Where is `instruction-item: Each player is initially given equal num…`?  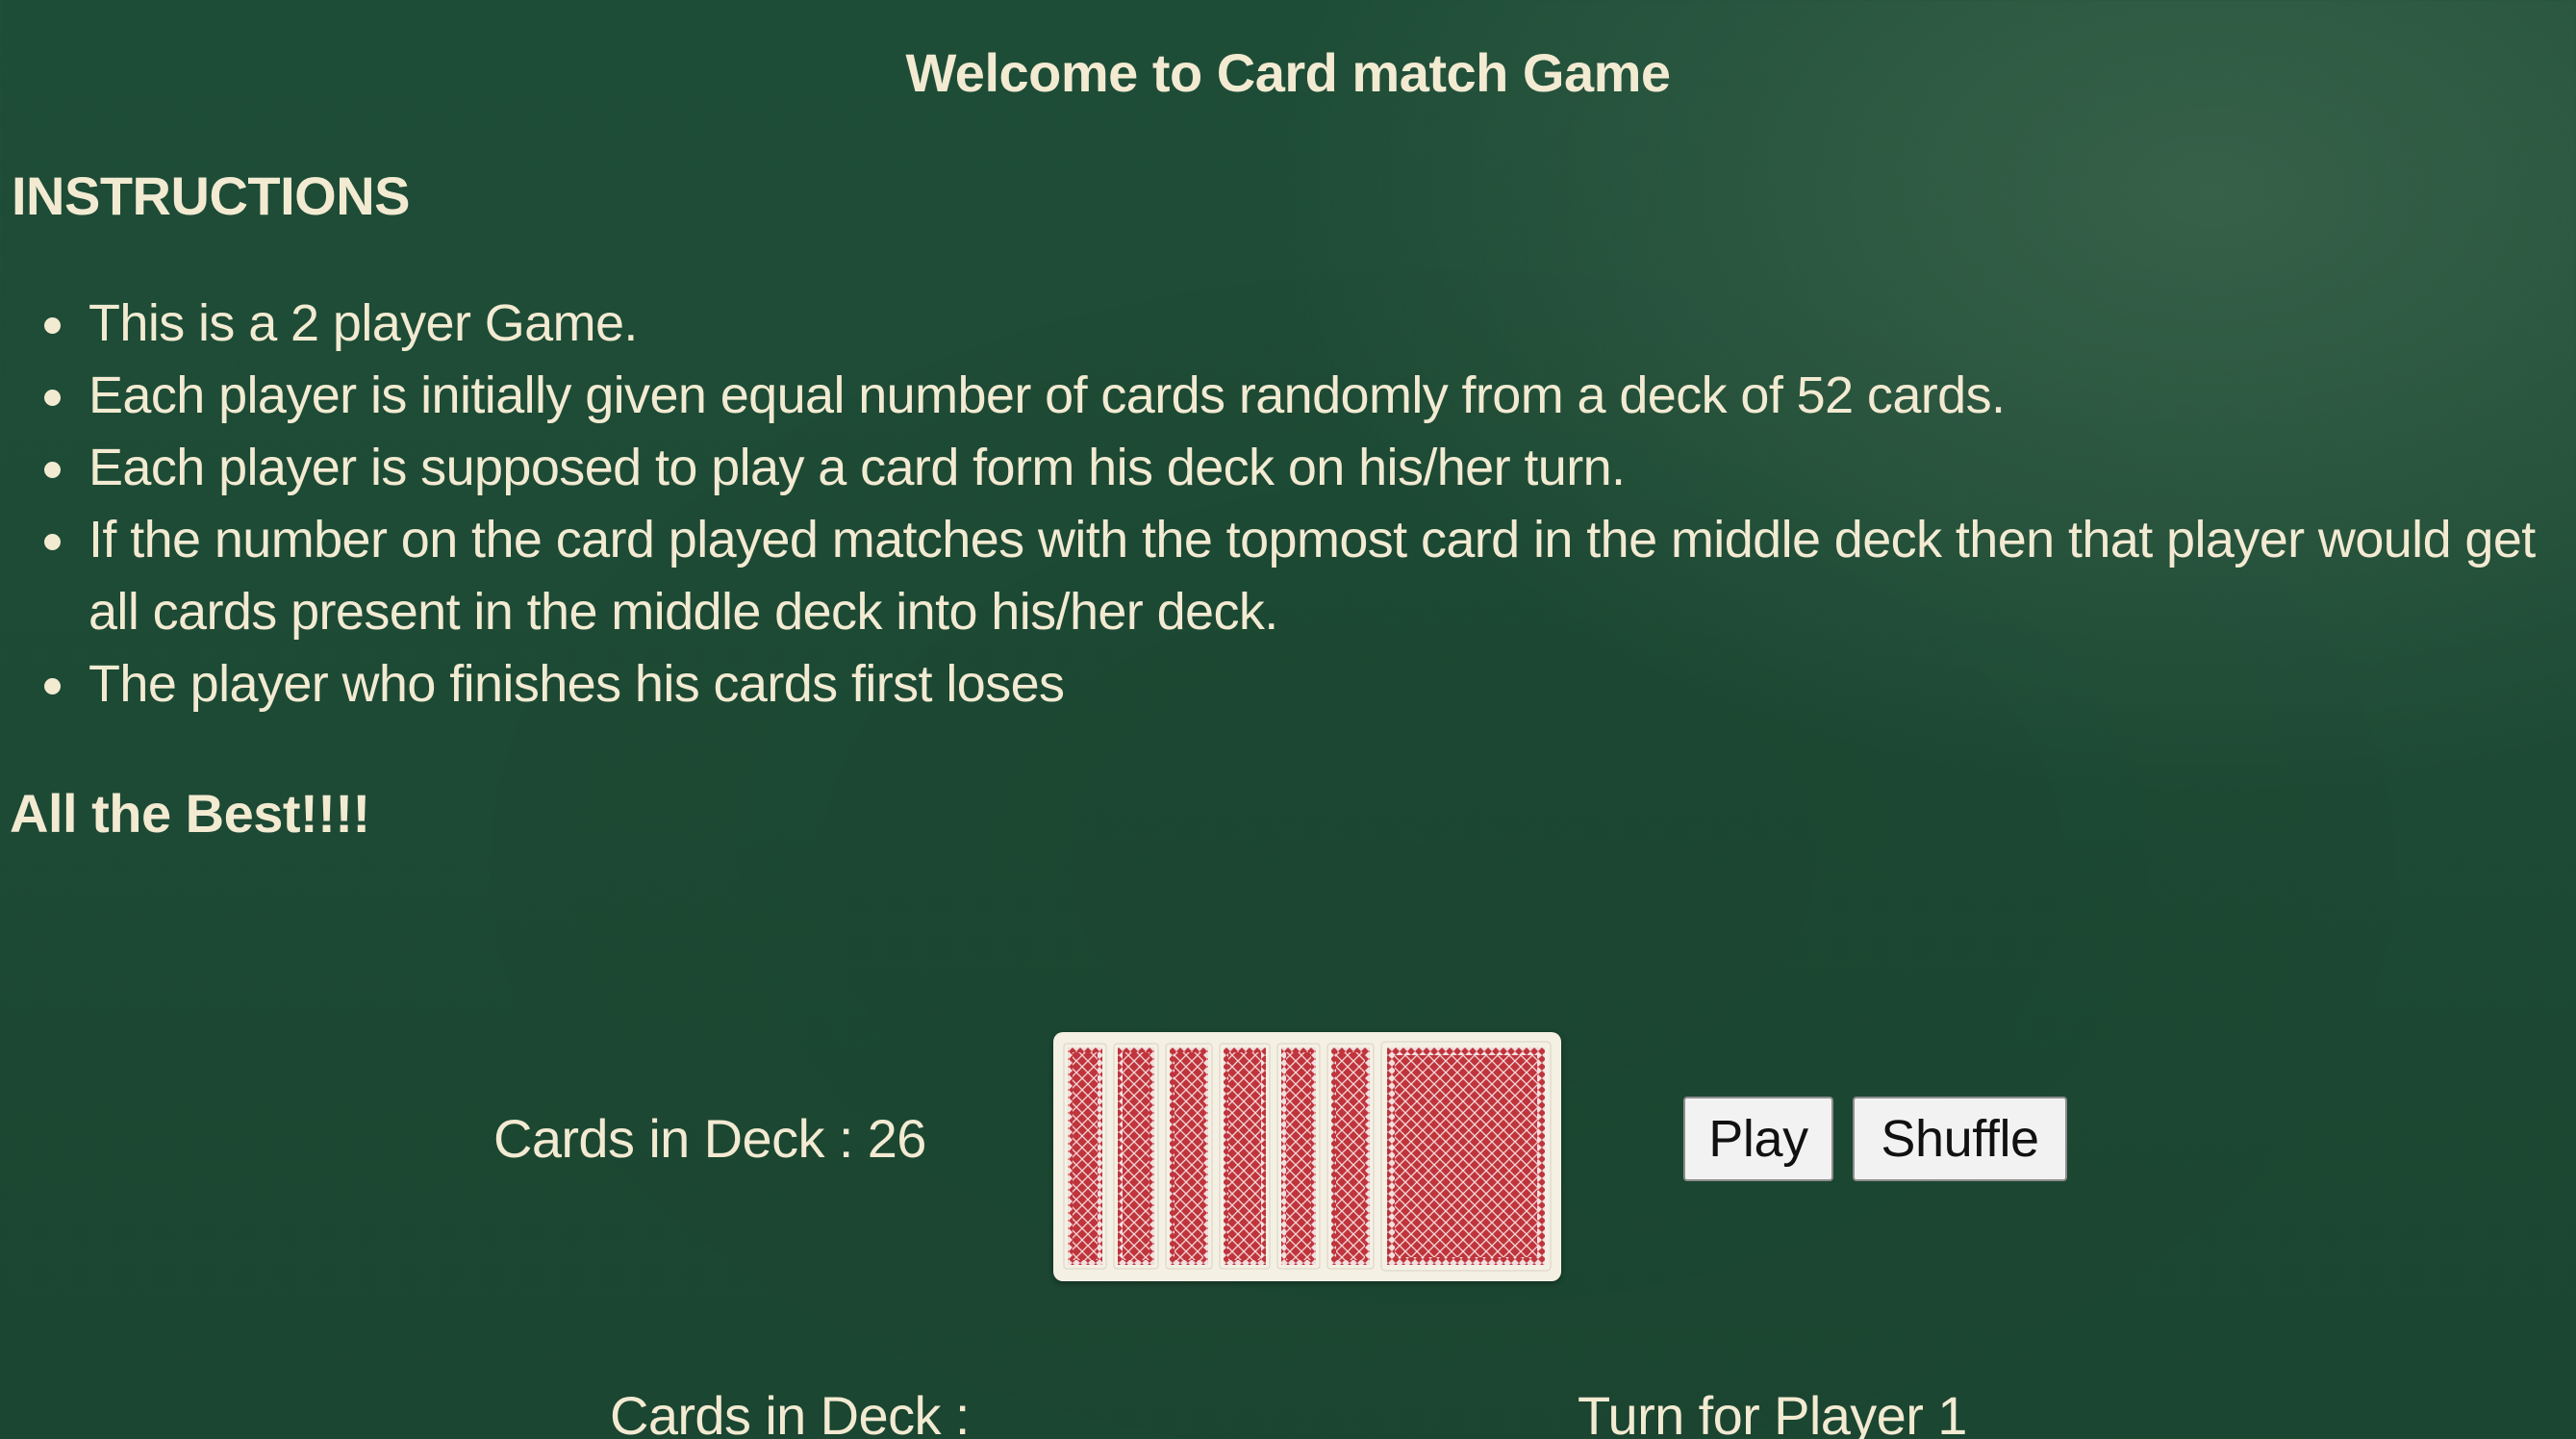 instruction-item: Each player is initially given equal num… is located at coordinates (1298, 396).